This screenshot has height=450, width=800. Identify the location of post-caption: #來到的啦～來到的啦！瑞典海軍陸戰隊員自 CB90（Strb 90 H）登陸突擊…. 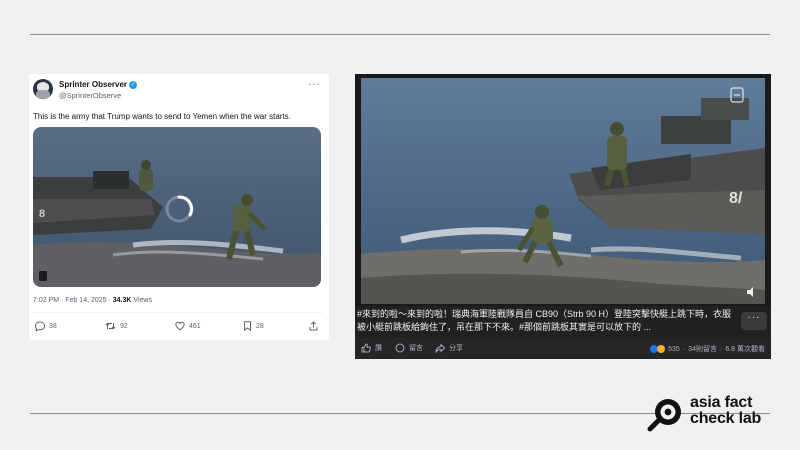
(546, 321).